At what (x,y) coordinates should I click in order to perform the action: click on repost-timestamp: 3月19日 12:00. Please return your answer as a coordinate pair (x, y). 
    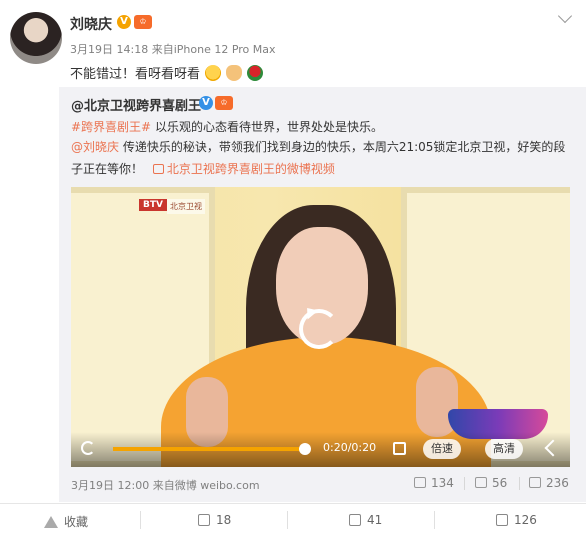
    Looking at the image, I should click on (110, 485).